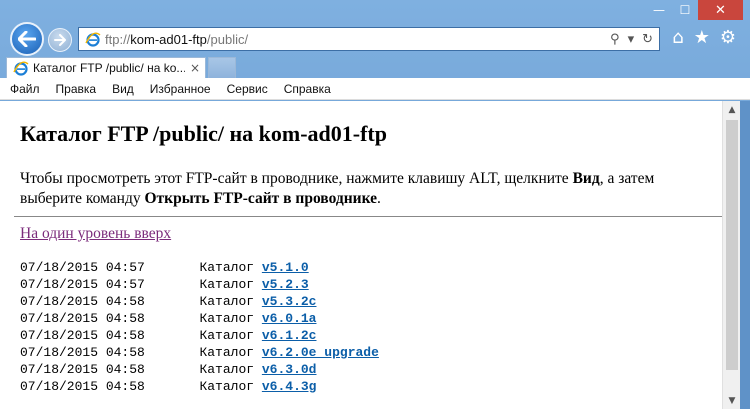 This screenshot has height=409, width=750. Describe the element at coordinates (586, 178) in the screenshot. I see `intro-bold-view: Вид` at that location.